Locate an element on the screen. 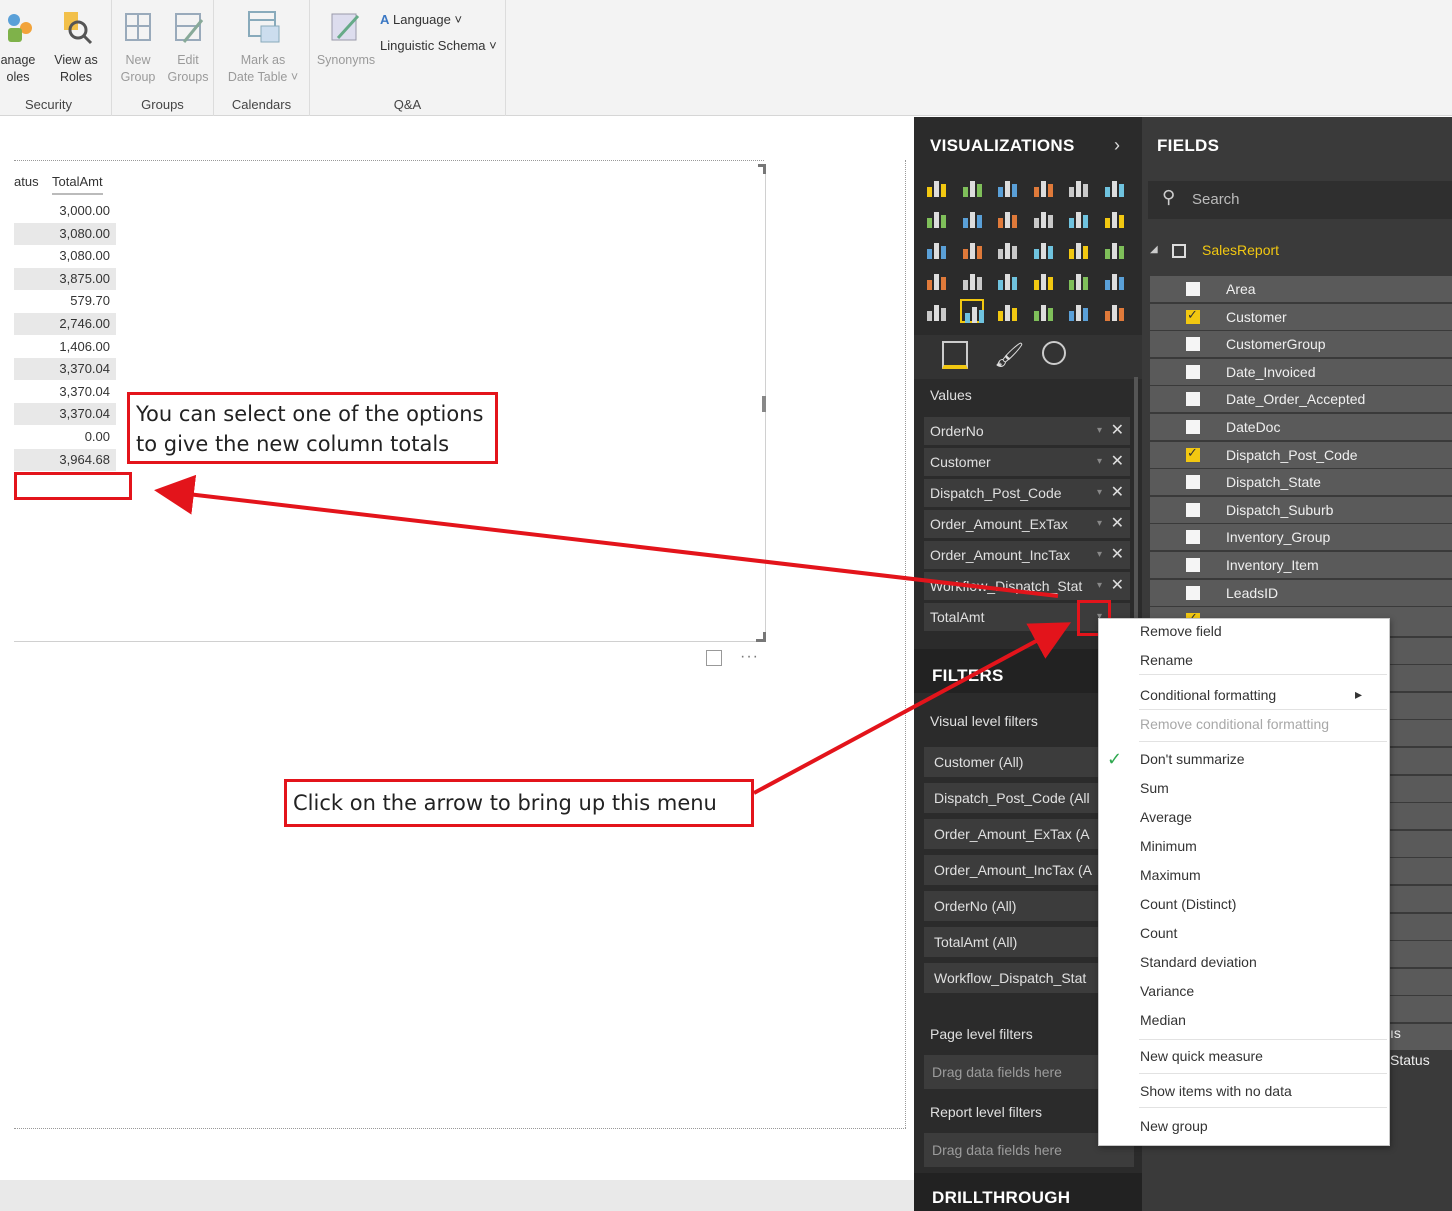  view-as-roles-button: View as Roles is located at coordinates (76, 47).